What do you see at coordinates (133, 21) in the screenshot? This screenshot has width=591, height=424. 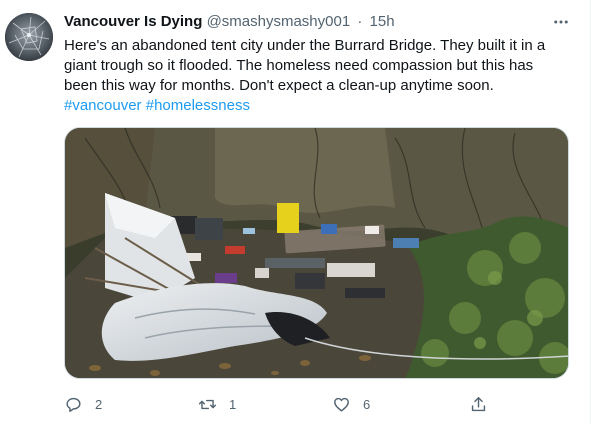 I see `display-name: Vancouver Is Dying` at bounding box center [133, 21].